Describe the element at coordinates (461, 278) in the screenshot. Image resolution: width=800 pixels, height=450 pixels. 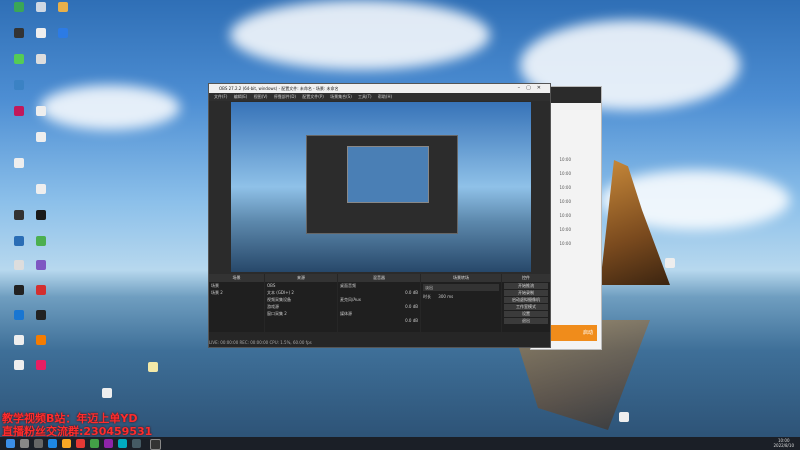
I see `transitions-header: 场景转场` at that location.